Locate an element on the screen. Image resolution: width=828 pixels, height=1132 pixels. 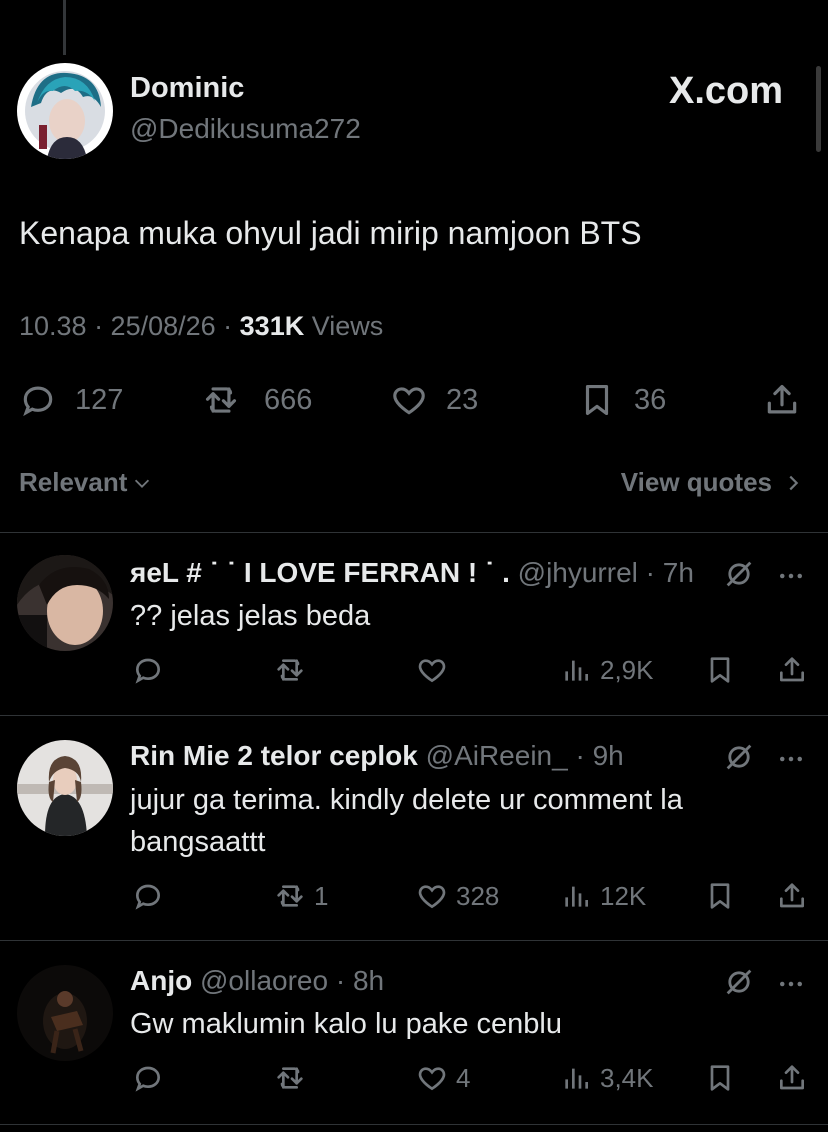
like-button: 328 is located at coordinates (457, 896).